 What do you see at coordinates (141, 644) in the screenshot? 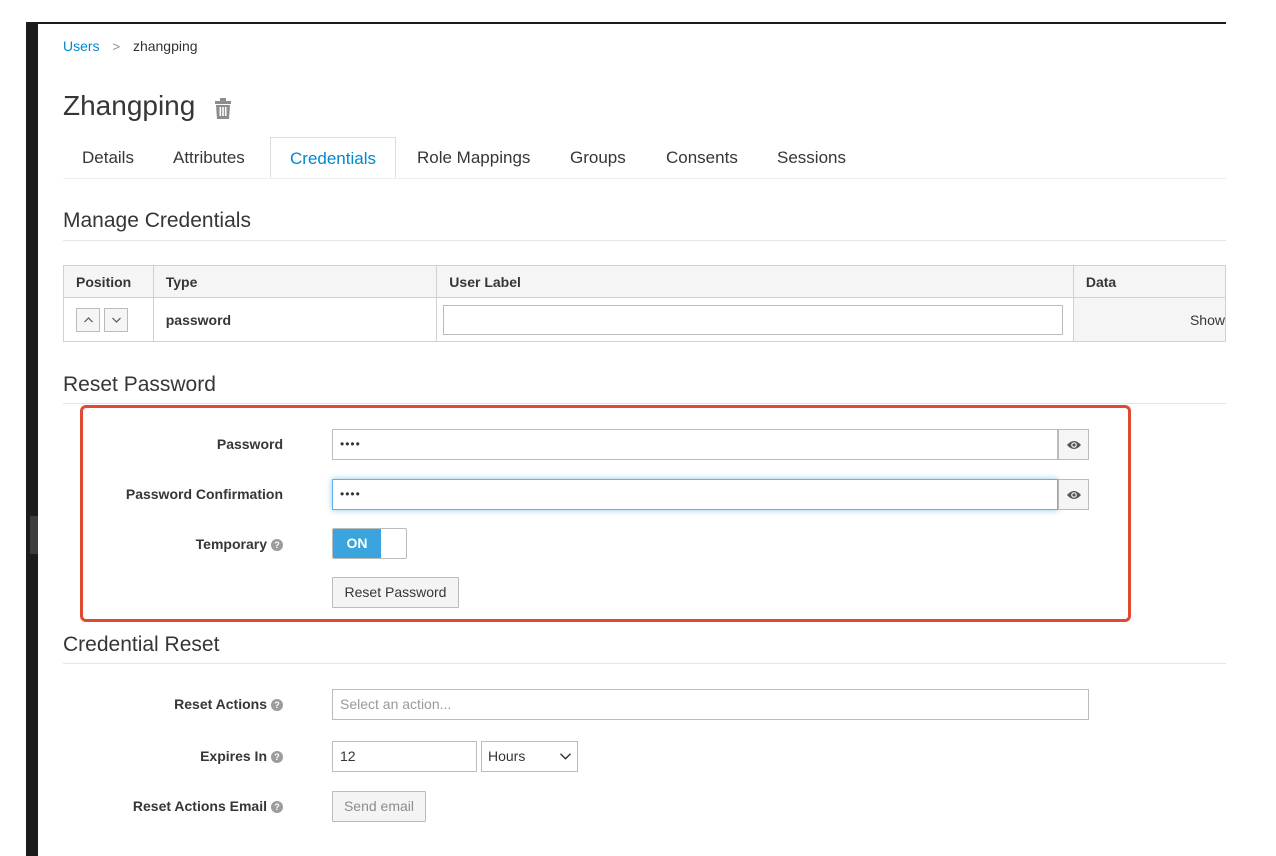
I see `credential-reset-heading: Credential Reset` at bounding box center [141, 644].